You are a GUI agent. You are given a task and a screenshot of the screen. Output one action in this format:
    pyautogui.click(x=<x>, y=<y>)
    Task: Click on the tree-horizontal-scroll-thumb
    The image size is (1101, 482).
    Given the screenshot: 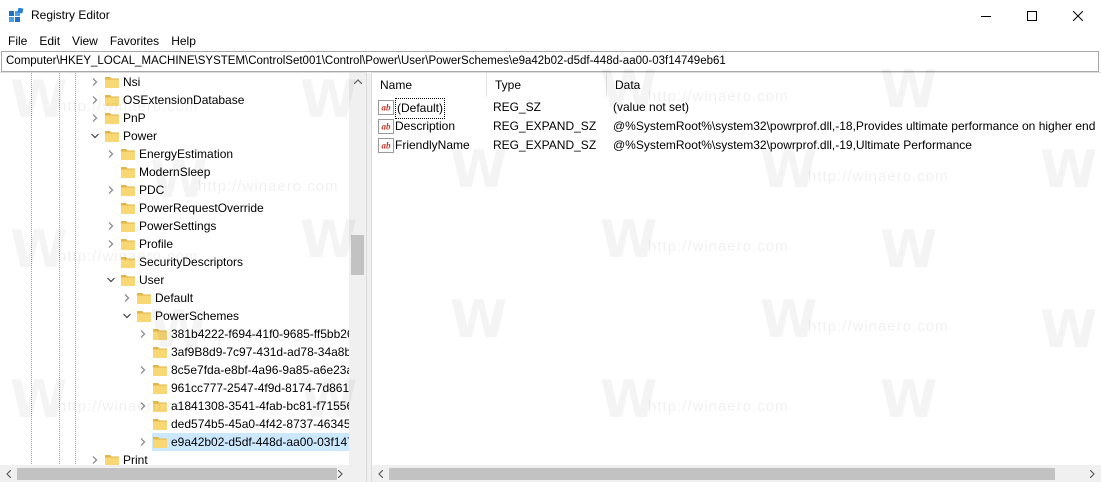 What is the action you would take?
    pyautogui.click(x=177, y=474)
    